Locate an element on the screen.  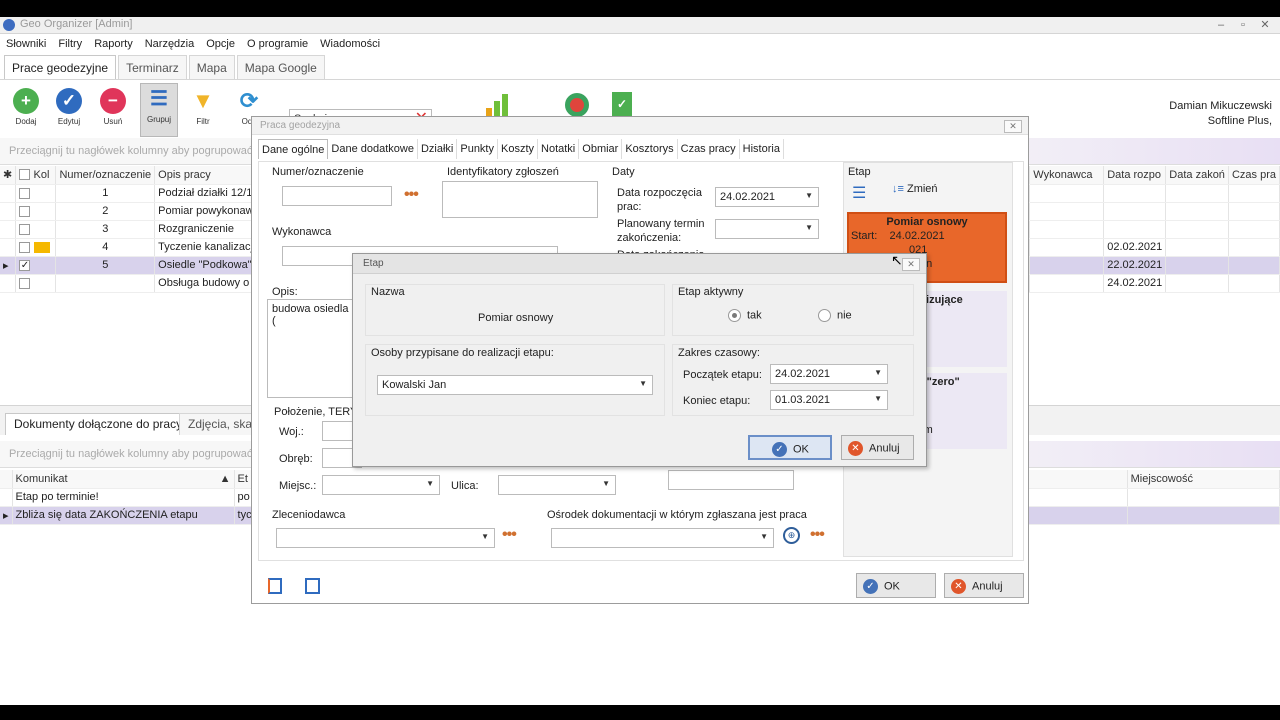
miejsc-combo: ▼ is located at coordinates (381, 485).